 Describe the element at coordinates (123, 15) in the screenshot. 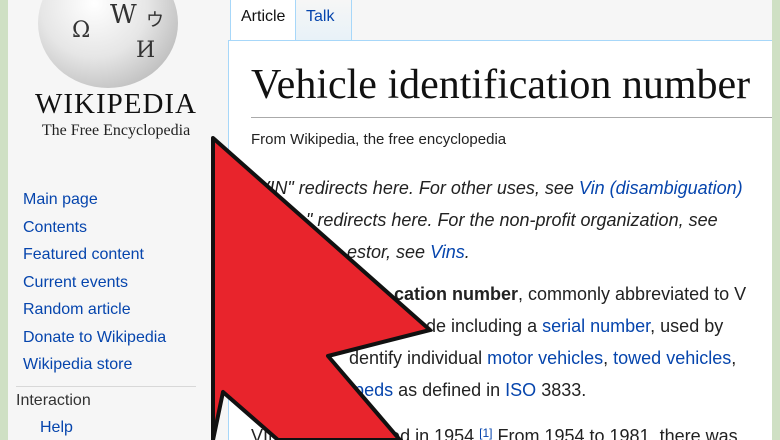

I see `logo-glyph: W` at that location.